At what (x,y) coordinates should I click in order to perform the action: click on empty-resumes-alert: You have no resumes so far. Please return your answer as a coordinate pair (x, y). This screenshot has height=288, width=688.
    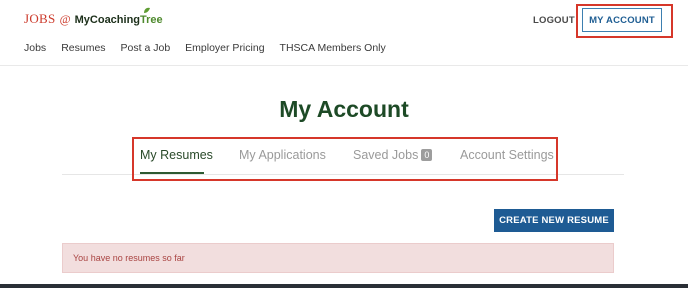
    Looking at the image, I should click on (338, 258).